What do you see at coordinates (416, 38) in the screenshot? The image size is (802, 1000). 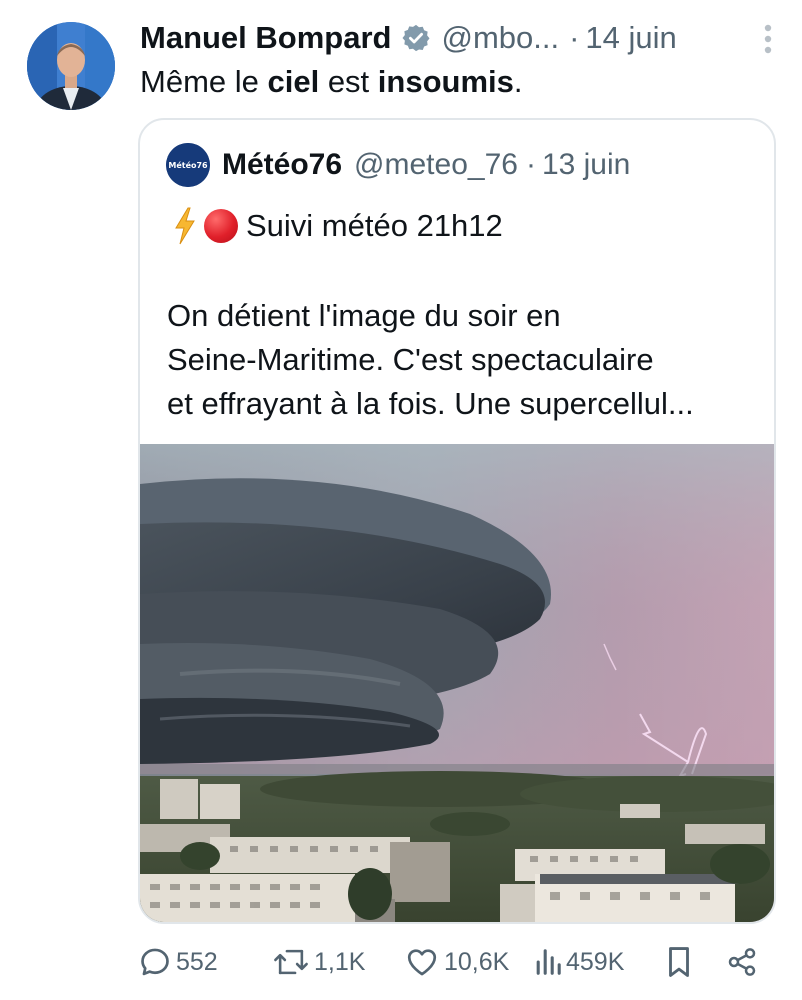 I see `verified-badge-icon` at bounding box center [416, 38].